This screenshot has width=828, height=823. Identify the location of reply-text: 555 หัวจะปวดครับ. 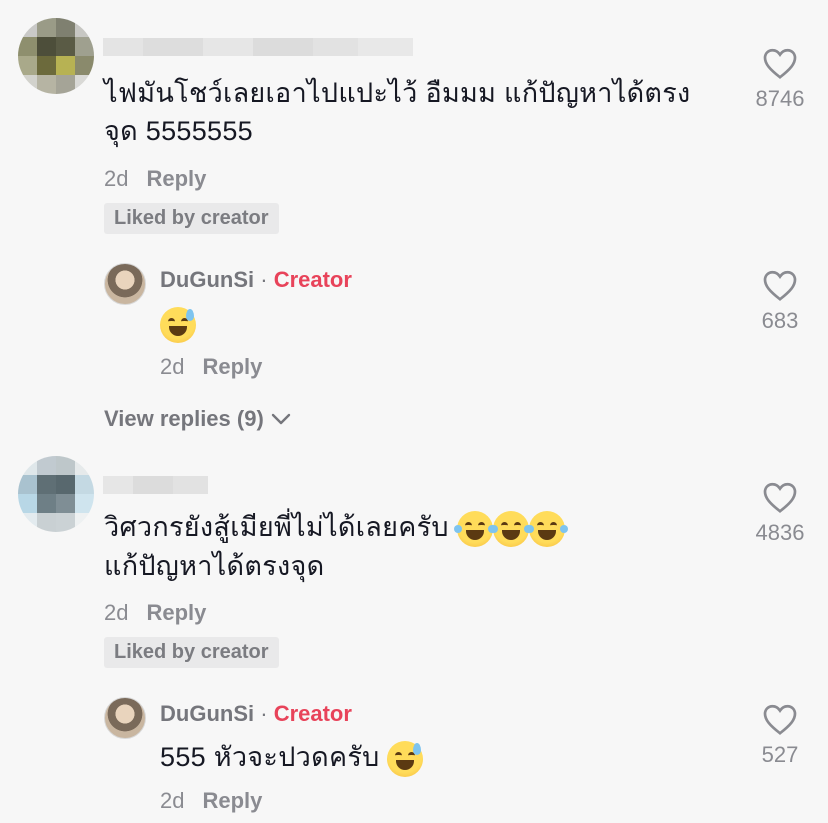
(292, 757).